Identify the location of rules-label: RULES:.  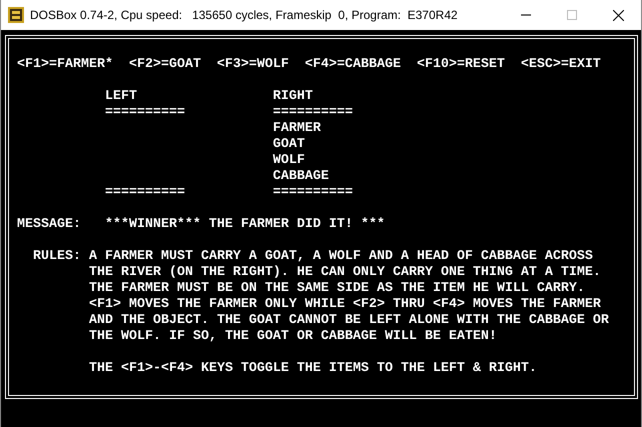
(57, 257).